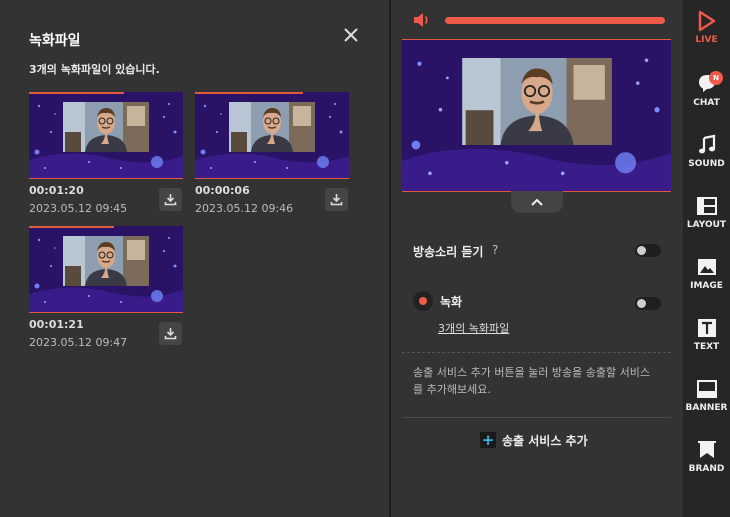 This screenshot has height=517, width=730. What do you see at coordinates (448, 252) in the screenshot?
I see `listen-label: 방송소리 듣기` at bounding box center [448, 252].